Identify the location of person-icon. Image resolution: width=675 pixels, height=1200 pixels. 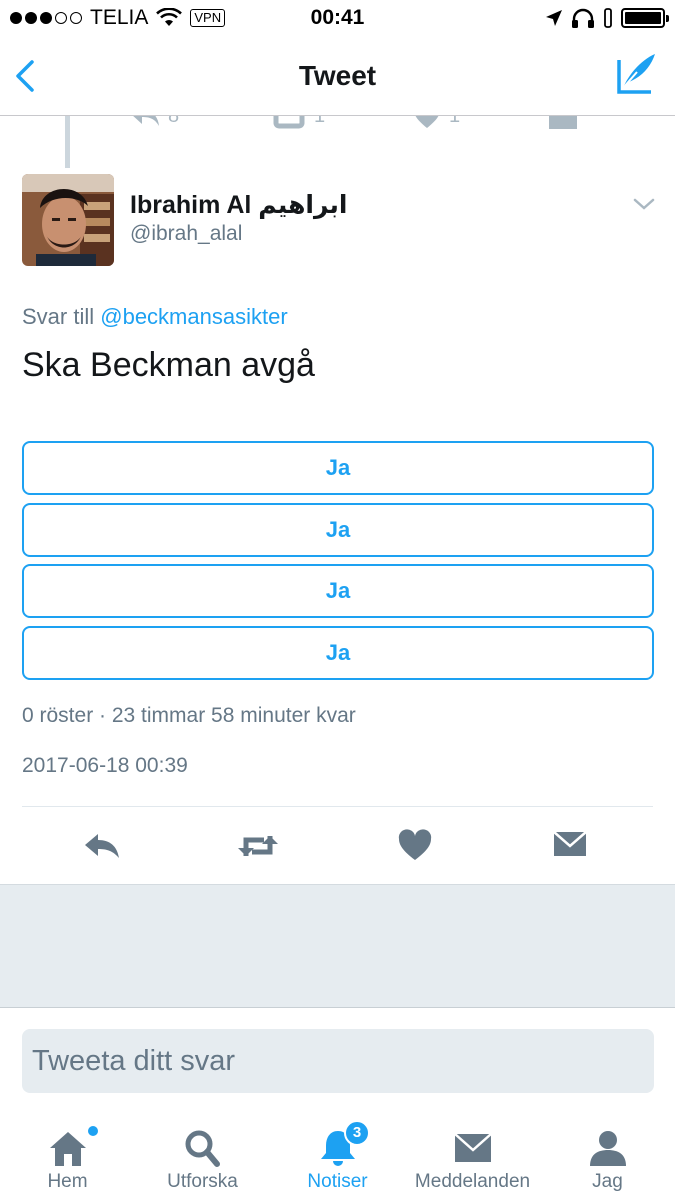
(607, 1148).